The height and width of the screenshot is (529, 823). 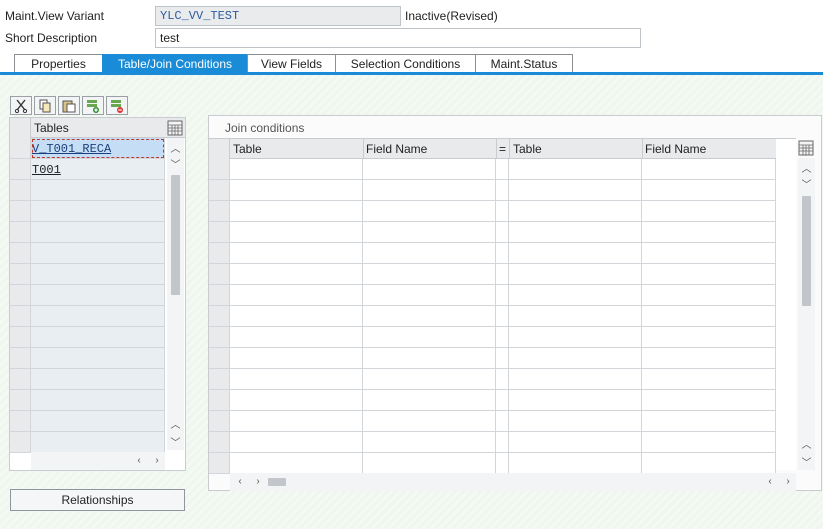 What do you see at coordinates (58, 63) in the screenshot?
I see `tab-properties: Properties` at bounding box center [58, 63].